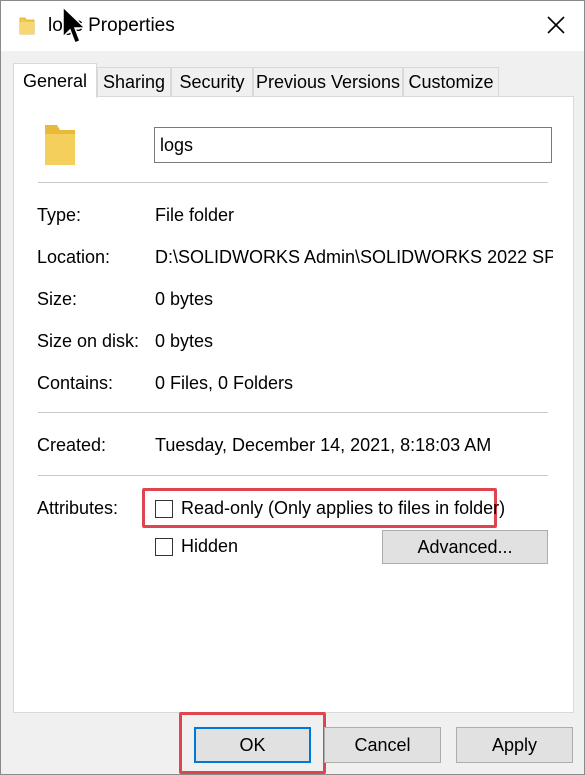 The image size is (585, 775). I want to click on close-button, so click(556, 25).